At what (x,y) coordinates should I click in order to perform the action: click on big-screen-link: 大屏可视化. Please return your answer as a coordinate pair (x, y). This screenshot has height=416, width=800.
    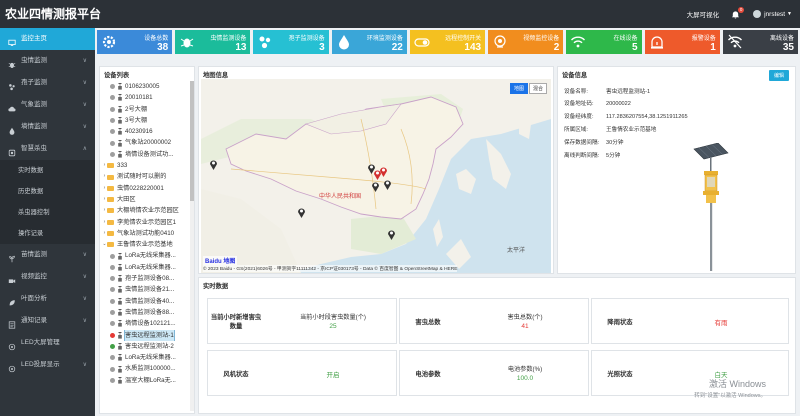
    Looking at the image, I should click on (703, 14).